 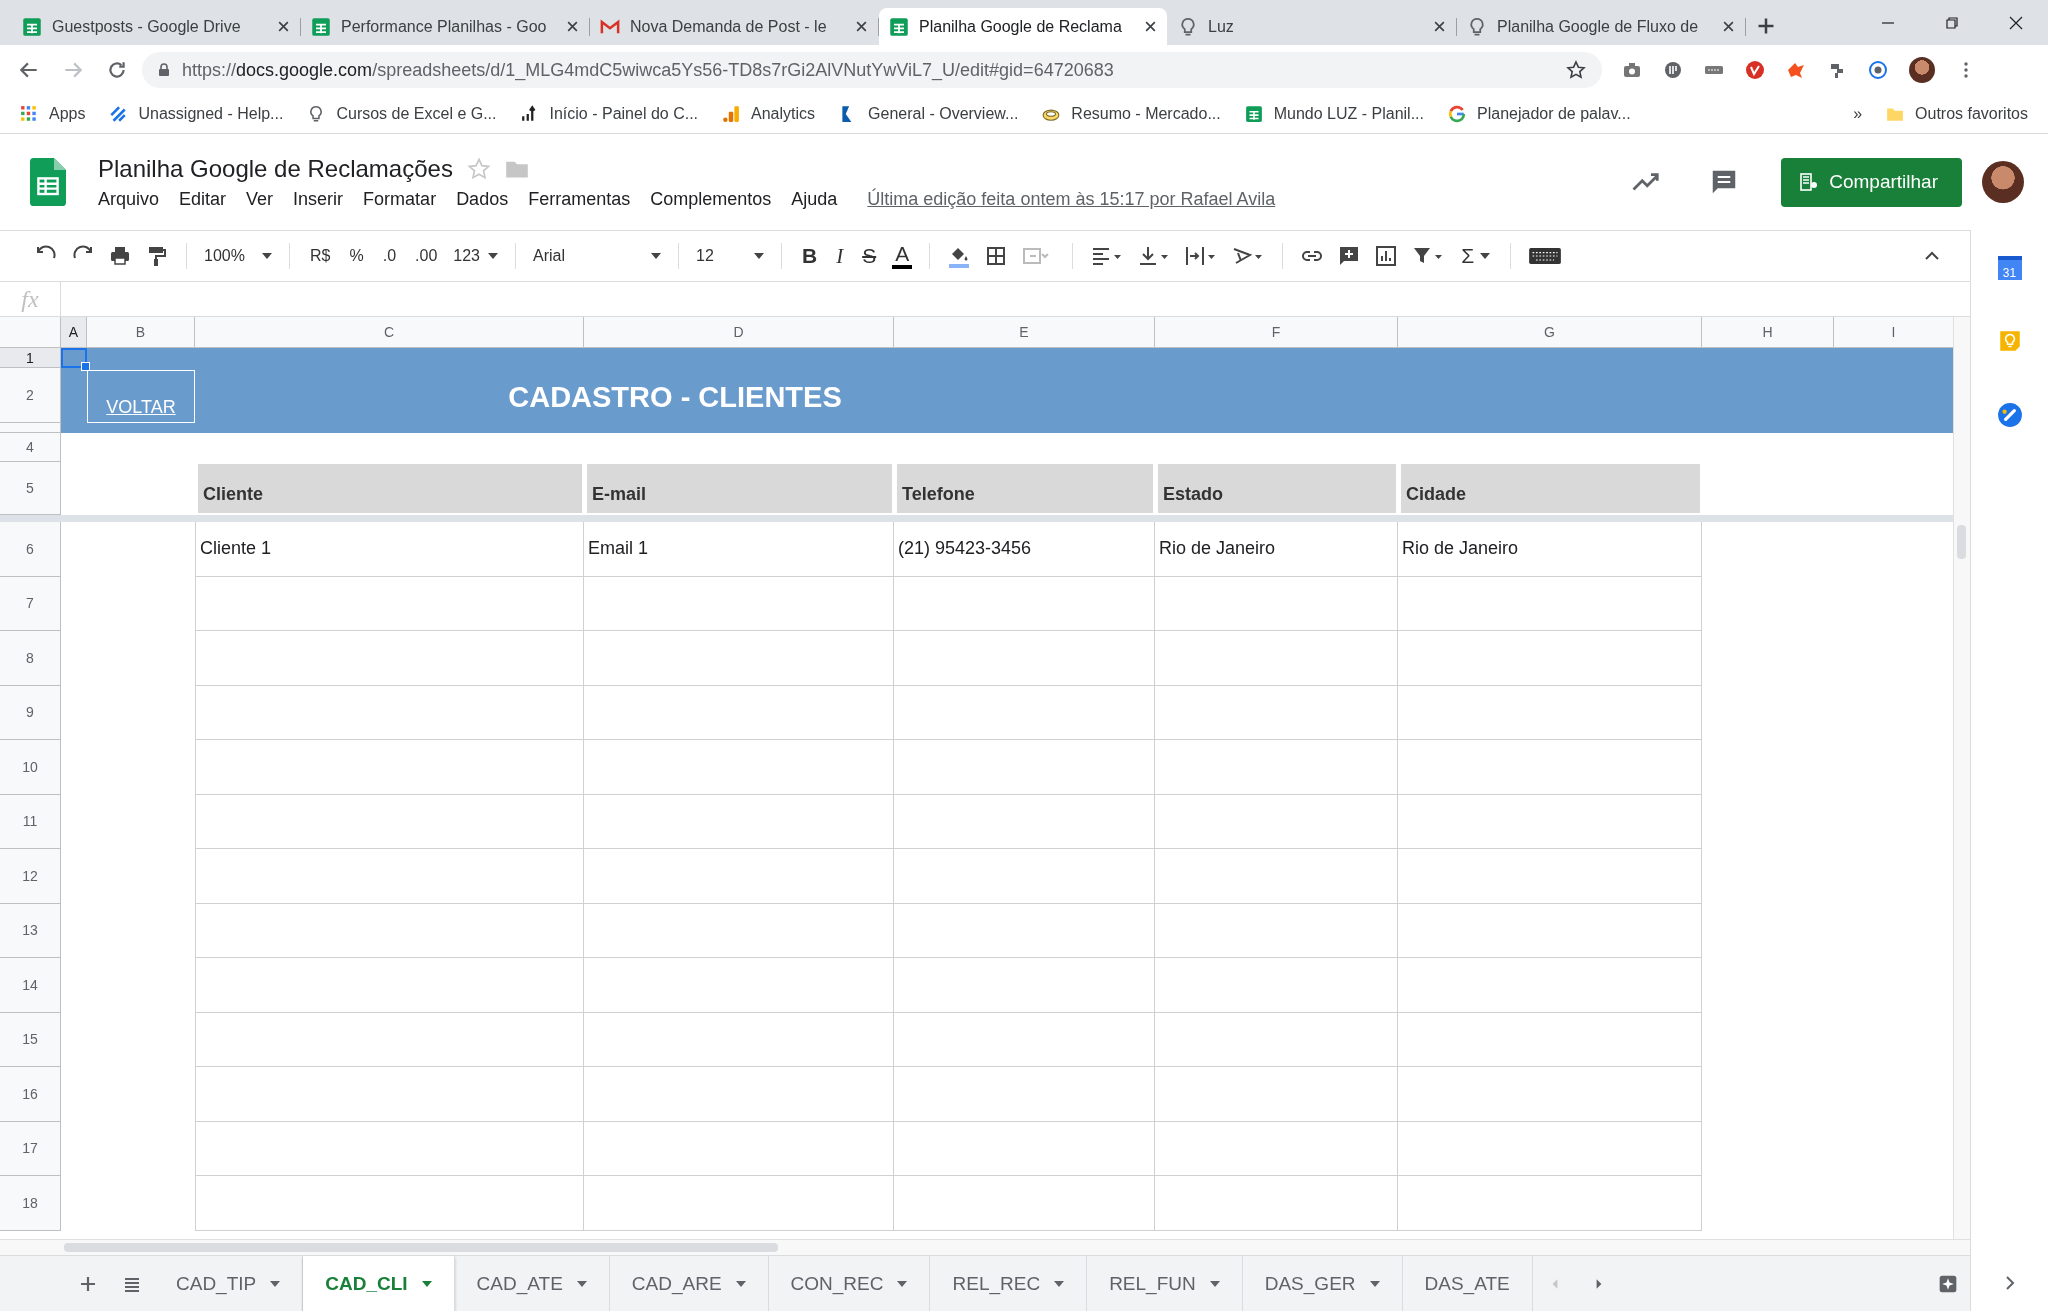 I want to click on browser-tab: Planilha Google de Fluxo de, so click(x=1601, y=26).